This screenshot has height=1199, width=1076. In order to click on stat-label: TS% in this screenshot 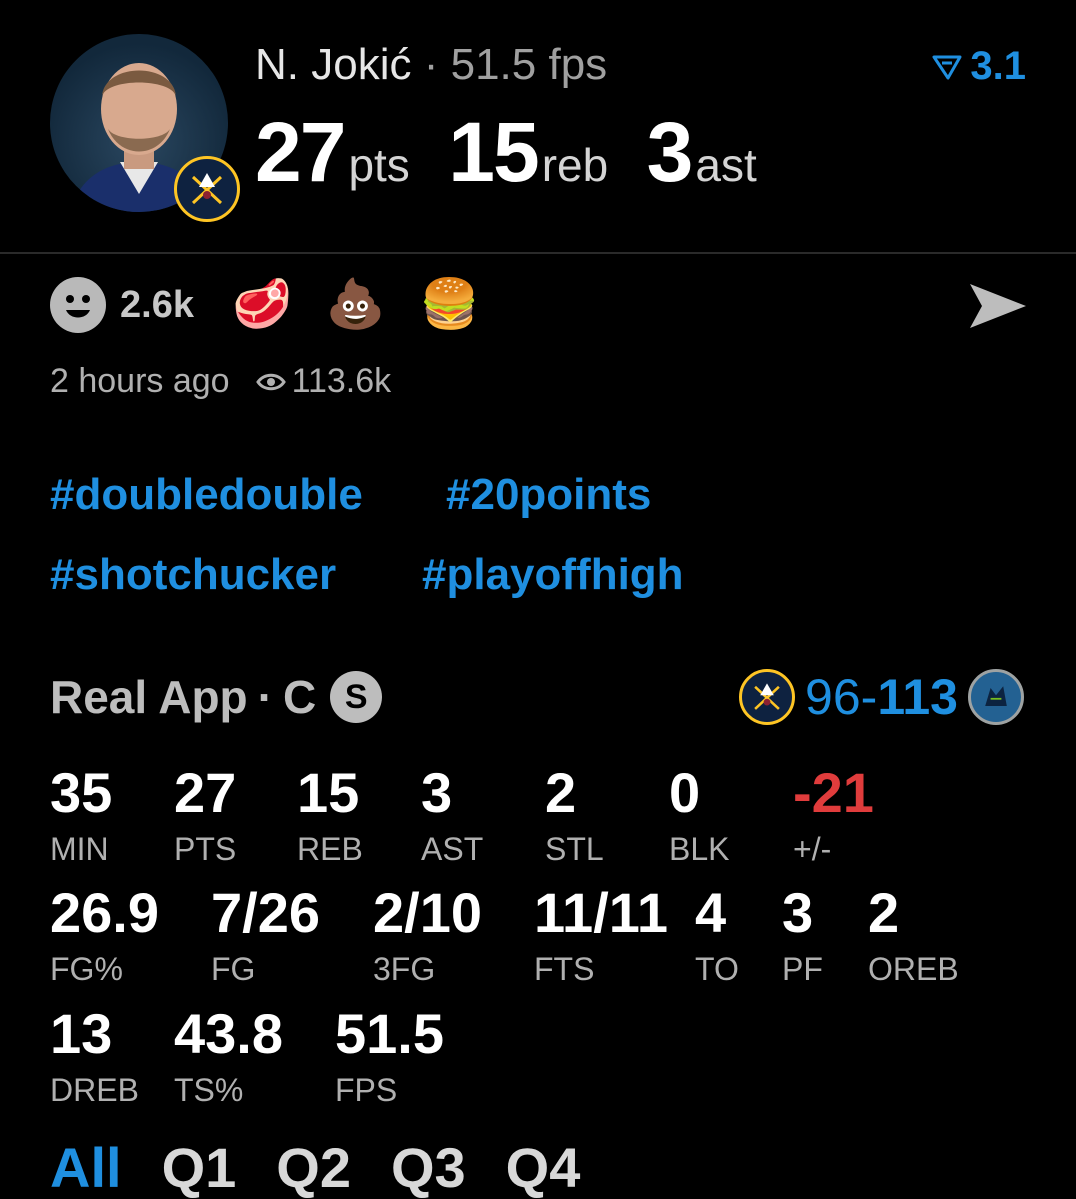, I will do `click(209, 1090)`.